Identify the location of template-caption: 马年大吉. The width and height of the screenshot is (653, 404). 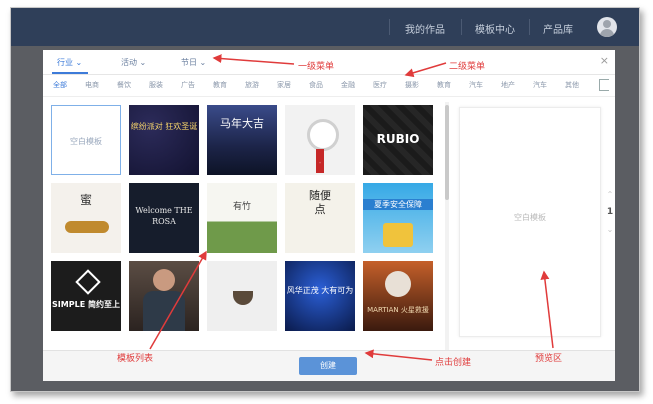
(242, 123).